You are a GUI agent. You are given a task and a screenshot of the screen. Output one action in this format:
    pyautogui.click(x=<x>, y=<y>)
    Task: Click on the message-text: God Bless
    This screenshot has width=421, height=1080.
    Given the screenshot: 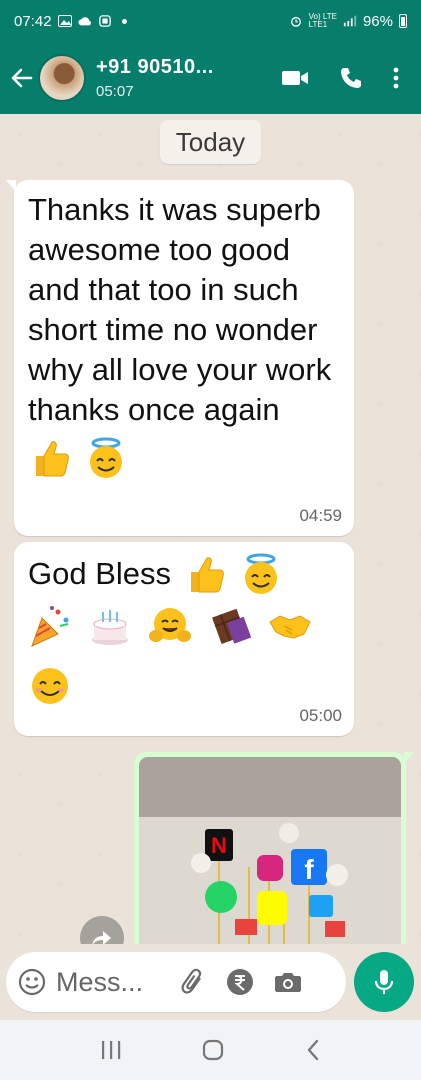 What is the action you would take?
    pyautogui.click(x=100, y=573)
    